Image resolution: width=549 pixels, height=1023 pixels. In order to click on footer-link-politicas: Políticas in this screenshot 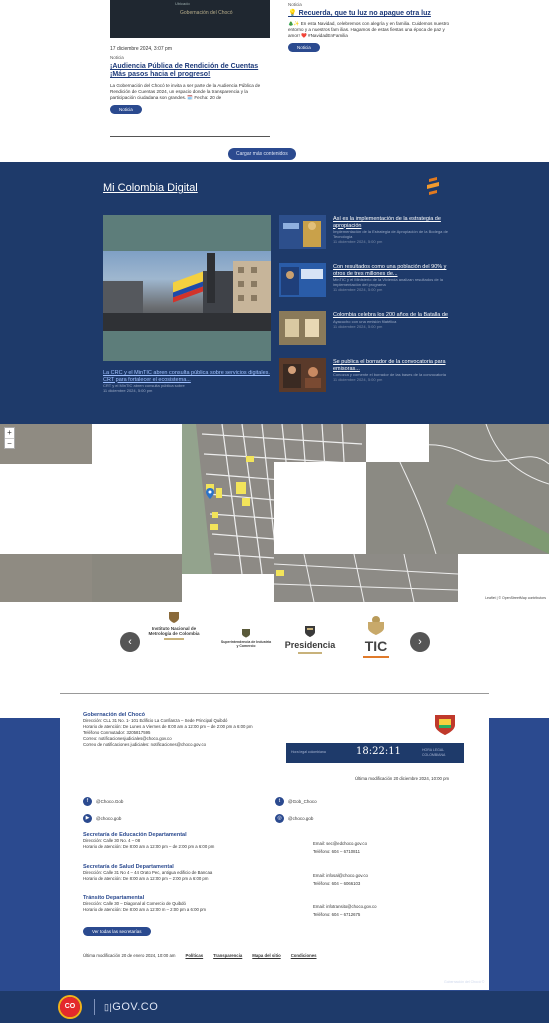, I will do `click(194, 955)`.